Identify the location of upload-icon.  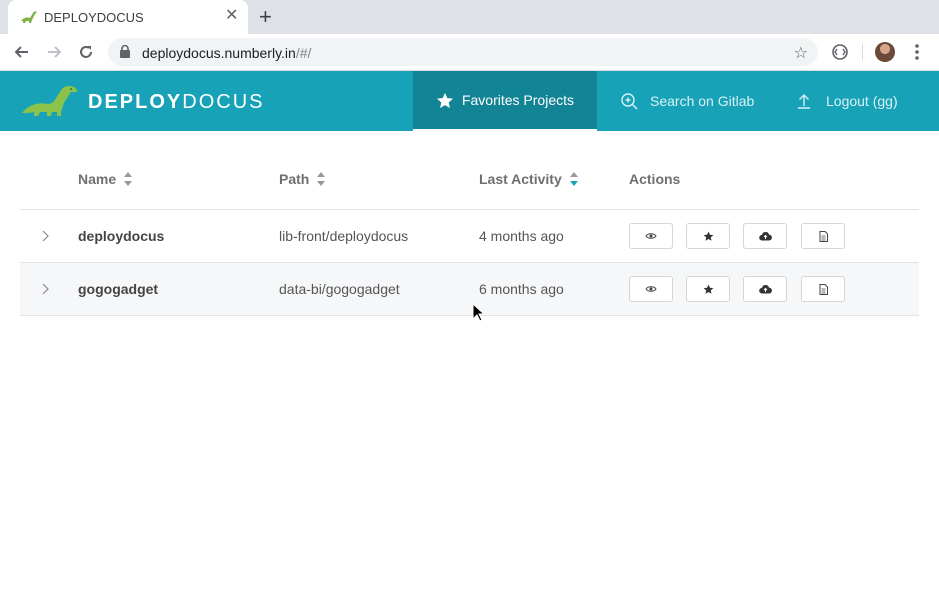
(804, 101).